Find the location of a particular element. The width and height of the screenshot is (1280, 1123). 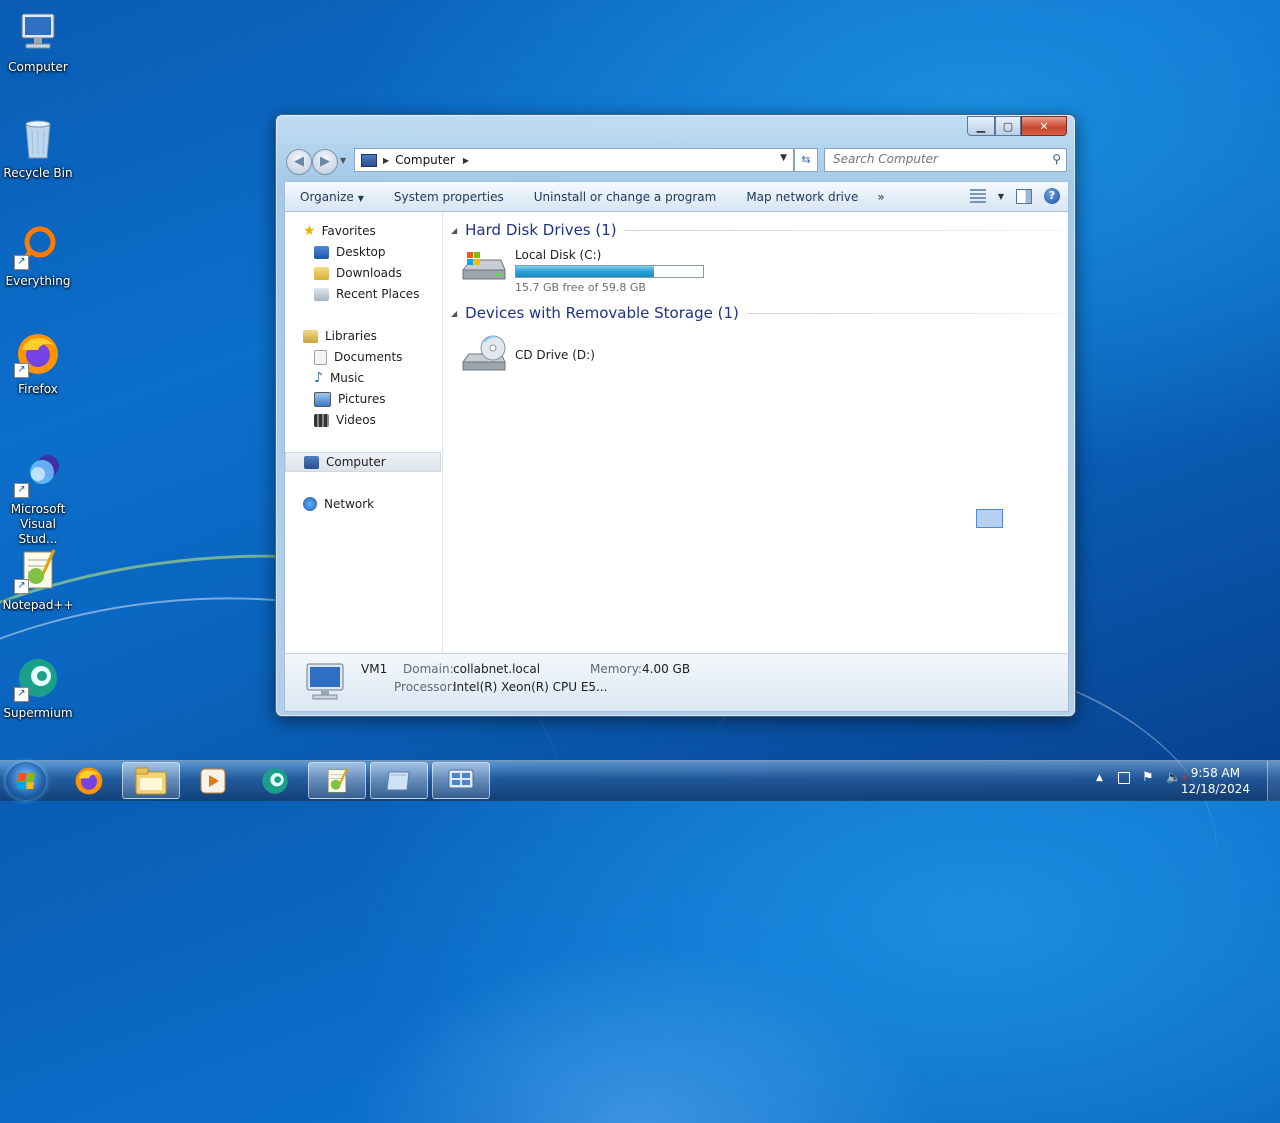

clock: 9:58 AM 12/18/2024 is located at coordinates (1215, 781).